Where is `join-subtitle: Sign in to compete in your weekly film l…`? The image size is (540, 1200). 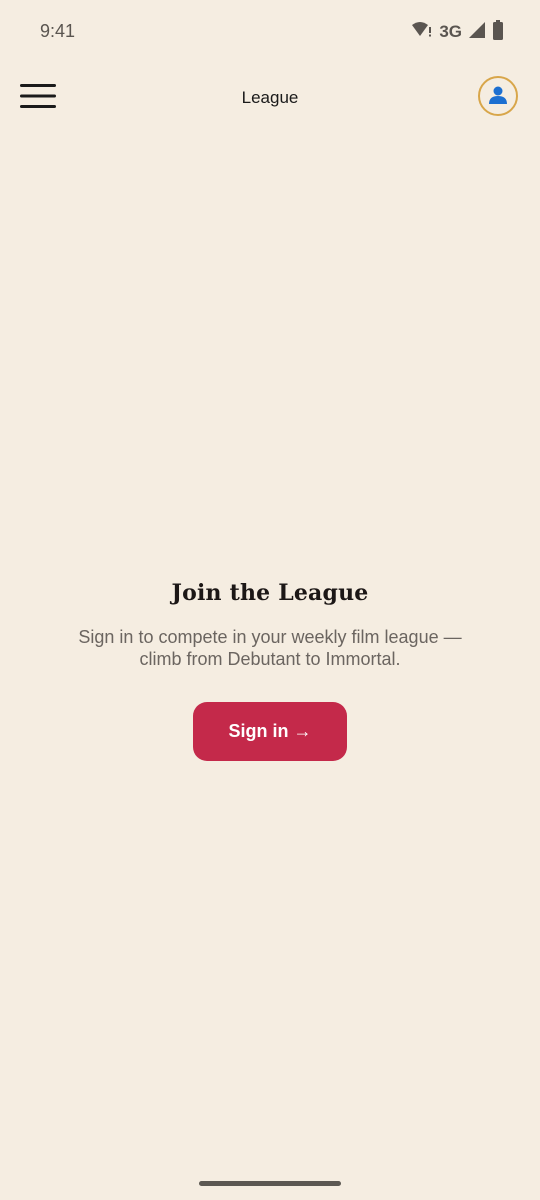
join-subtitle: Sign in to compete in your weekly film l… is located at coordinates (270, 648).